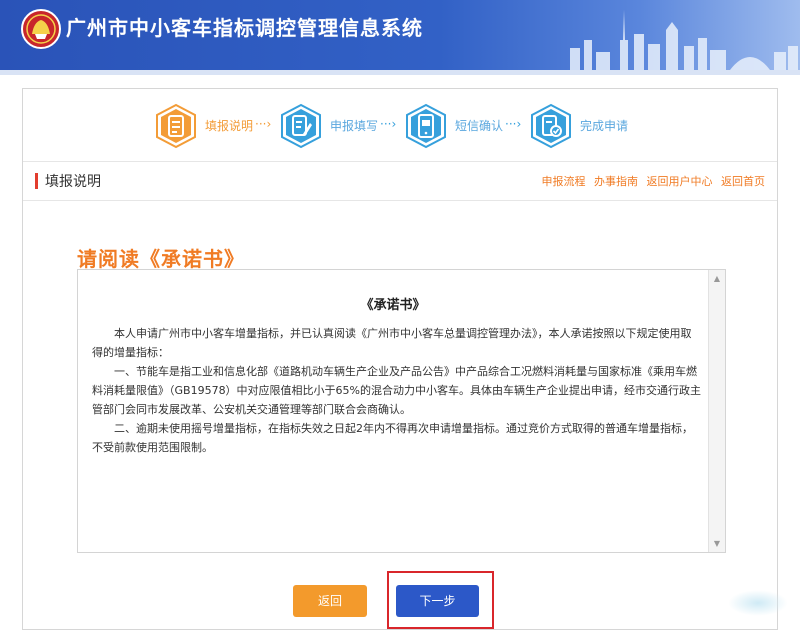 Image resolution: width=800 pixels, height=639 pixels. Describe the element at coordinates (229, 126) in the screenshot. I see `step-label: 填报说明` at that location.